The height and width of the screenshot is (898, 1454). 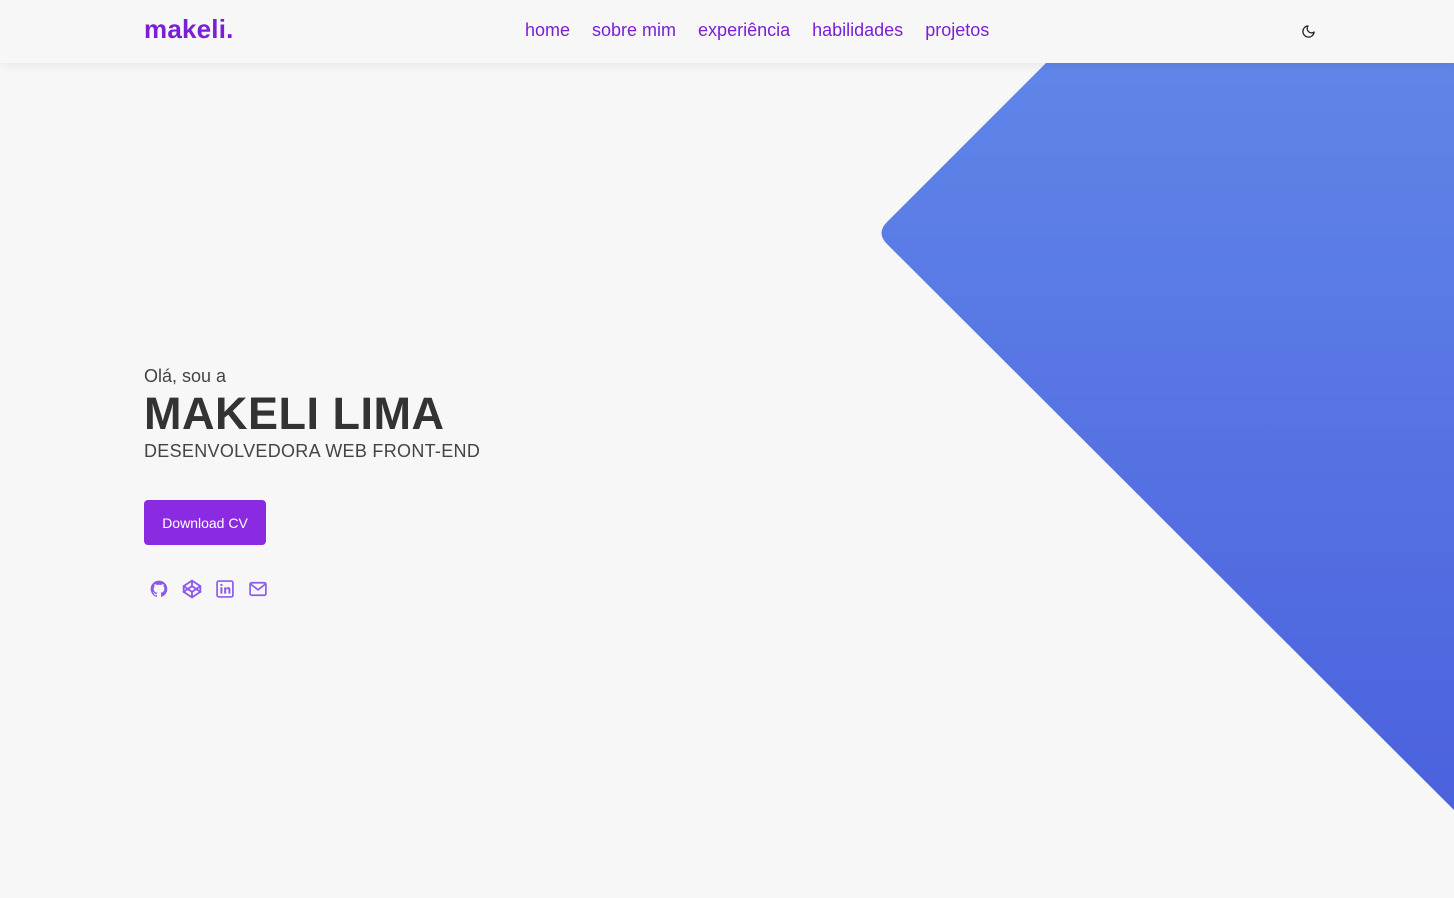 I want to click on github-icon, so click(x=159, y=588).